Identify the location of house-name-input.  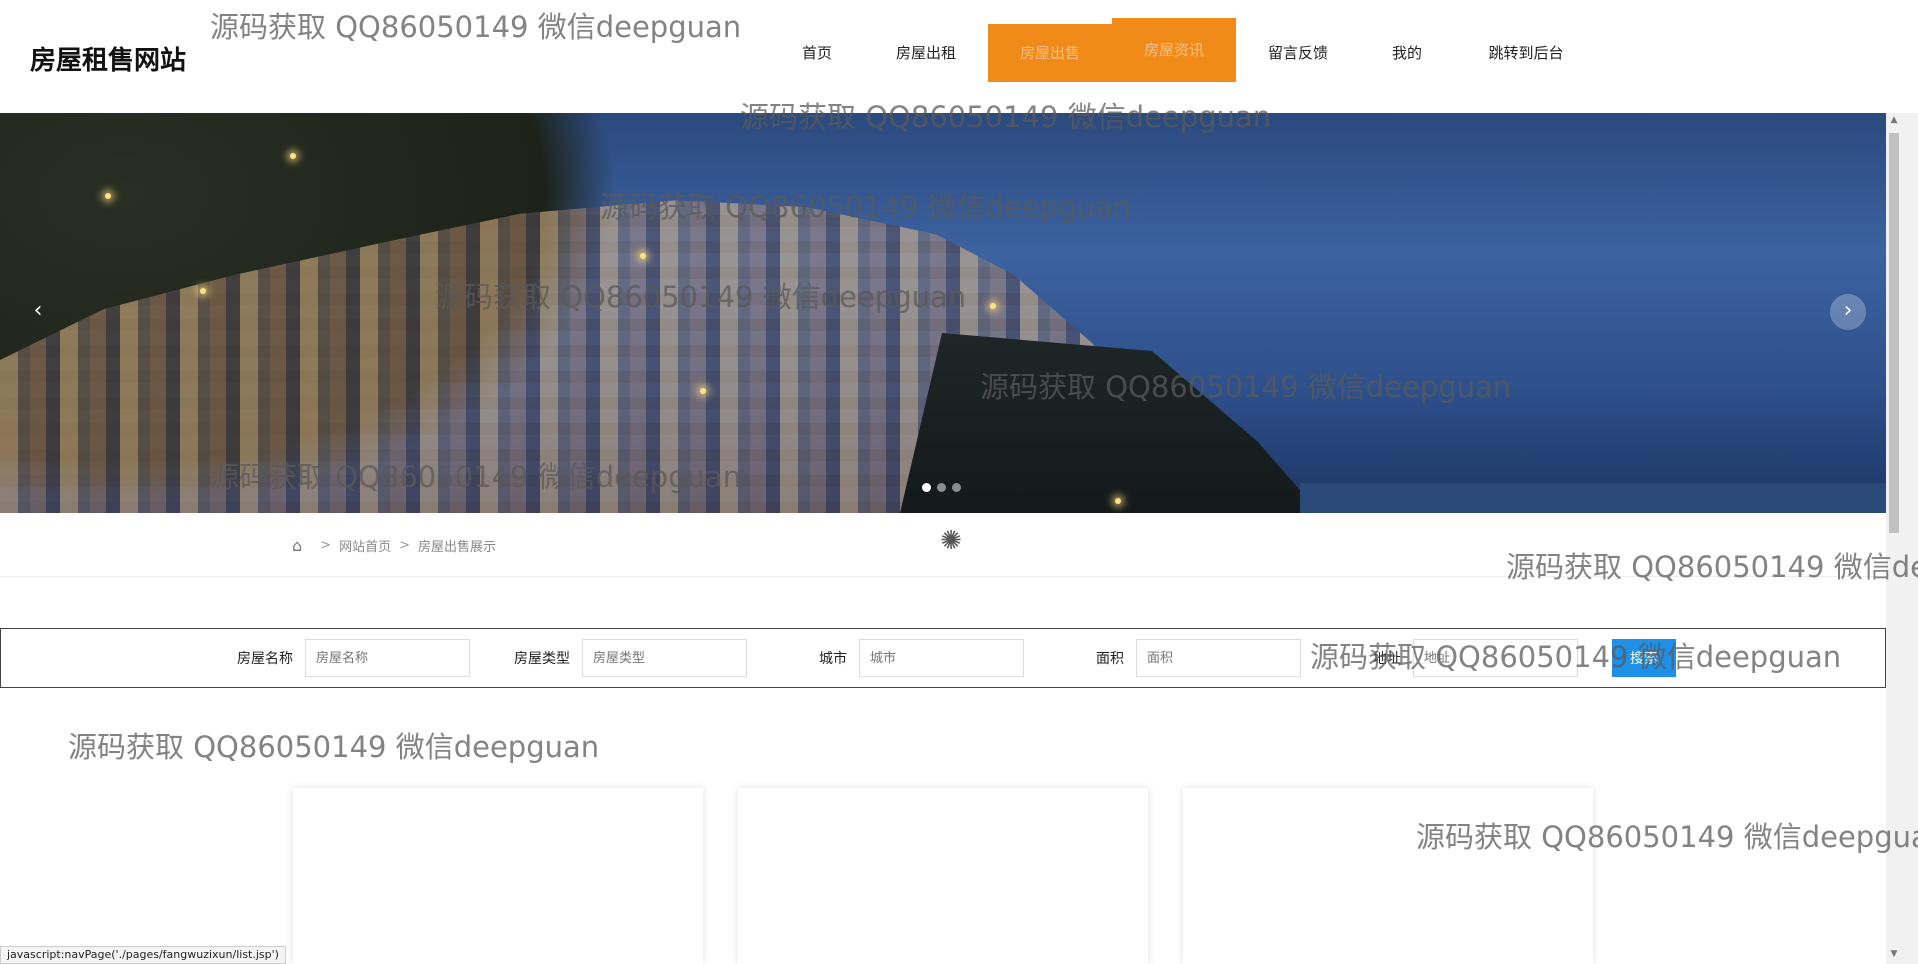
(387, 658).